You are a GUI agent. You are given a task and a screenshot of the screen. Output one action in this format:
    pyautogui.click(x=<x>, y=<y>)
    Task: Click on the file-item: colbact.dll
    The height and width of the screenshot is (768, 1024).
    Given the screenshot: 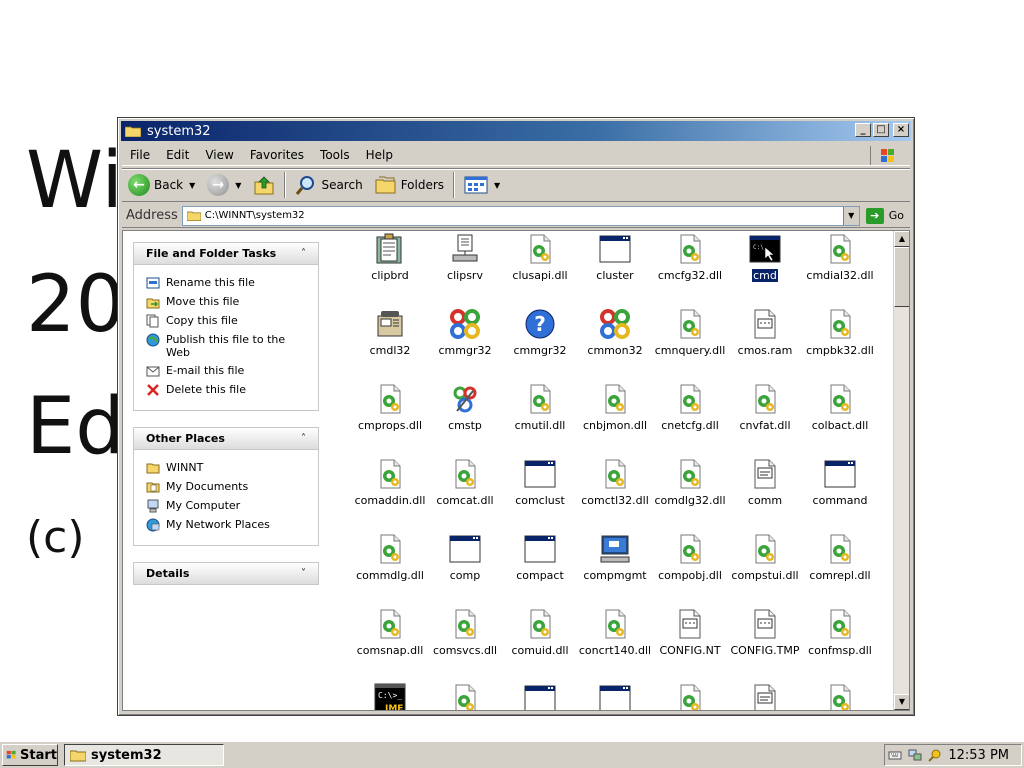 What is the action you would take?
    pyautogui.click(x=840, y=407)
    